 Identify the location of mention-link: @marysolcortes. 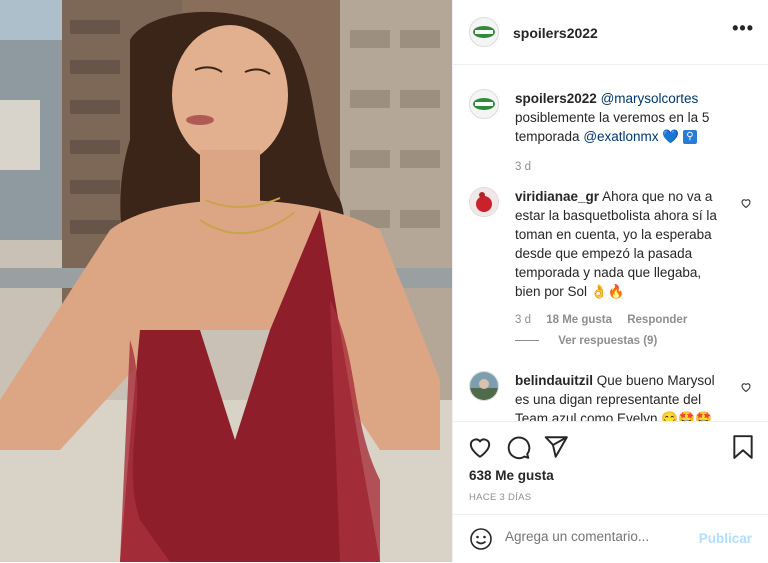
(650, 98).